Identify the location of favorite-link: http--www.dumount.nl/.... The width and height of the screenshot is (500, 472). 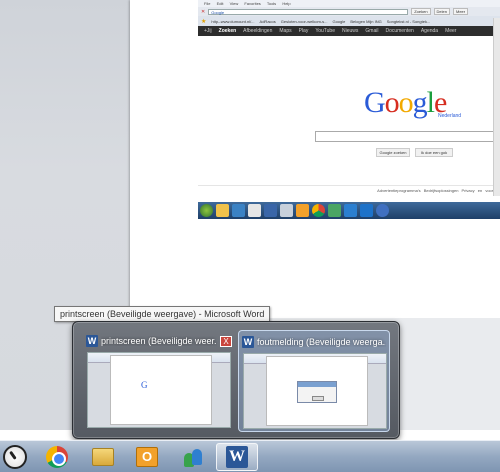
(233, 21).